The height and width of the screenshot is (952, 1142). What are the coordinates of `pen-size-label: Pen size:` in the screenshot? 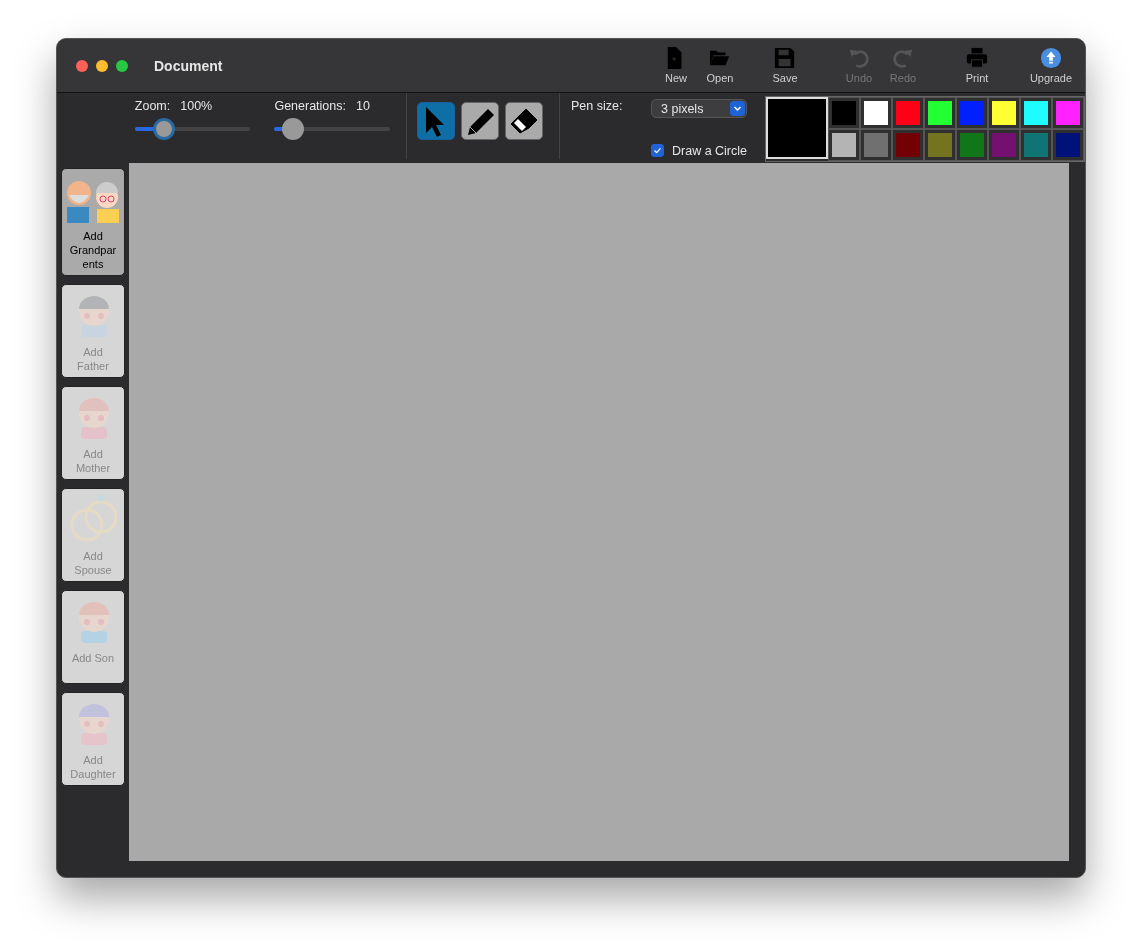 It's located at (597, 107).